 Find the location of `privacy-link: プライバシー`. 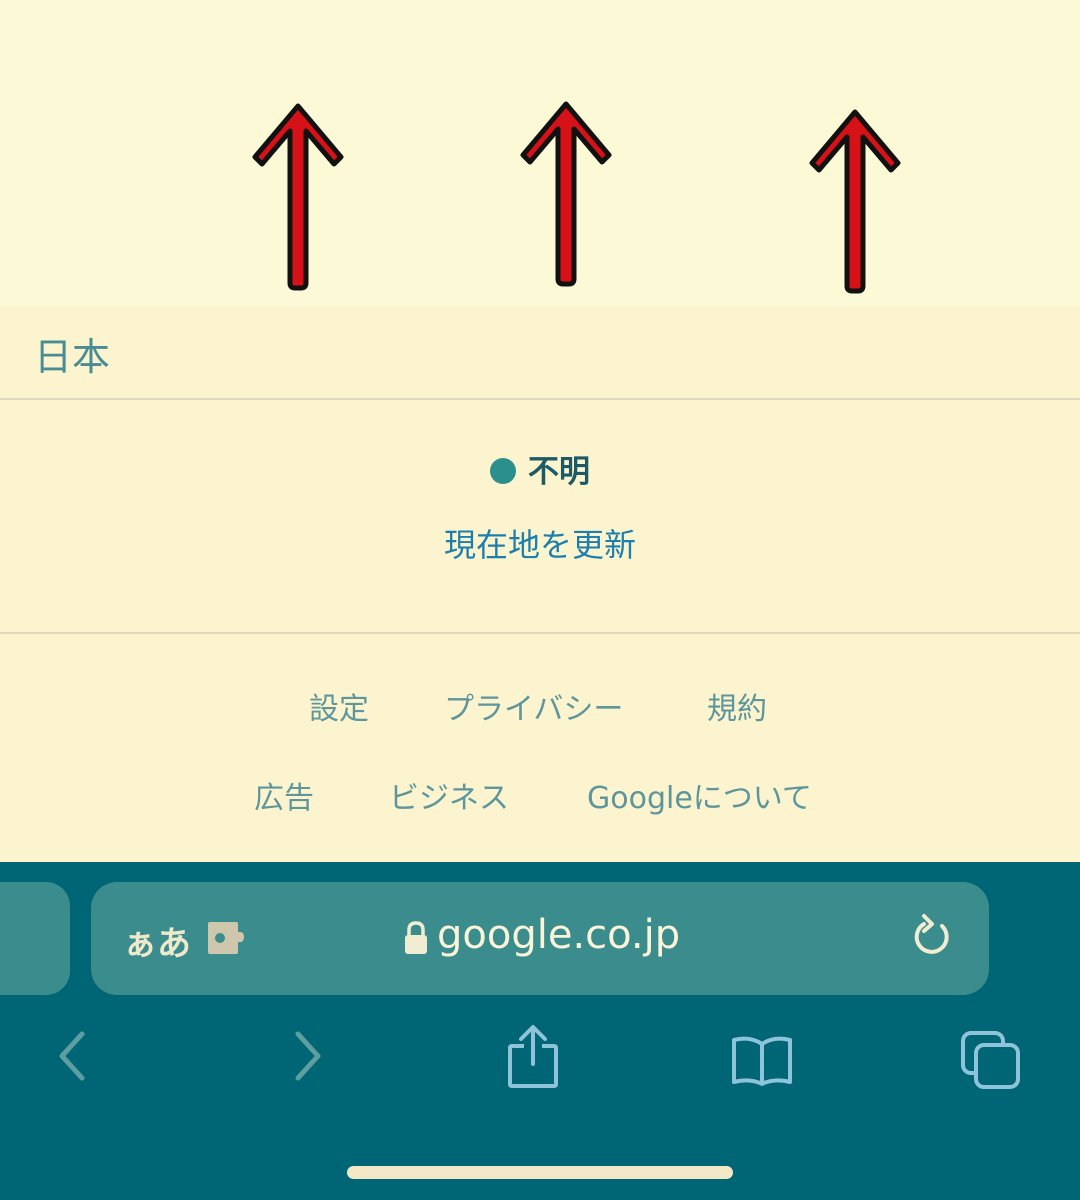

privacy-link: プライバシー is located at coordinates (533, 706).